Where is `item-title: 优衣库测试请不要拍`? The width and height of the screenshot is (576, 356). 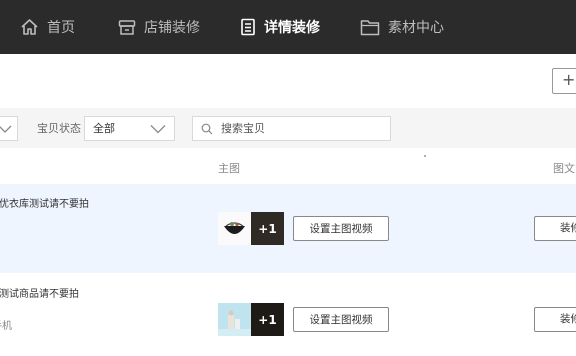 item-title: 优衣库测试请不要拍 is located at coordinates (44, 204).